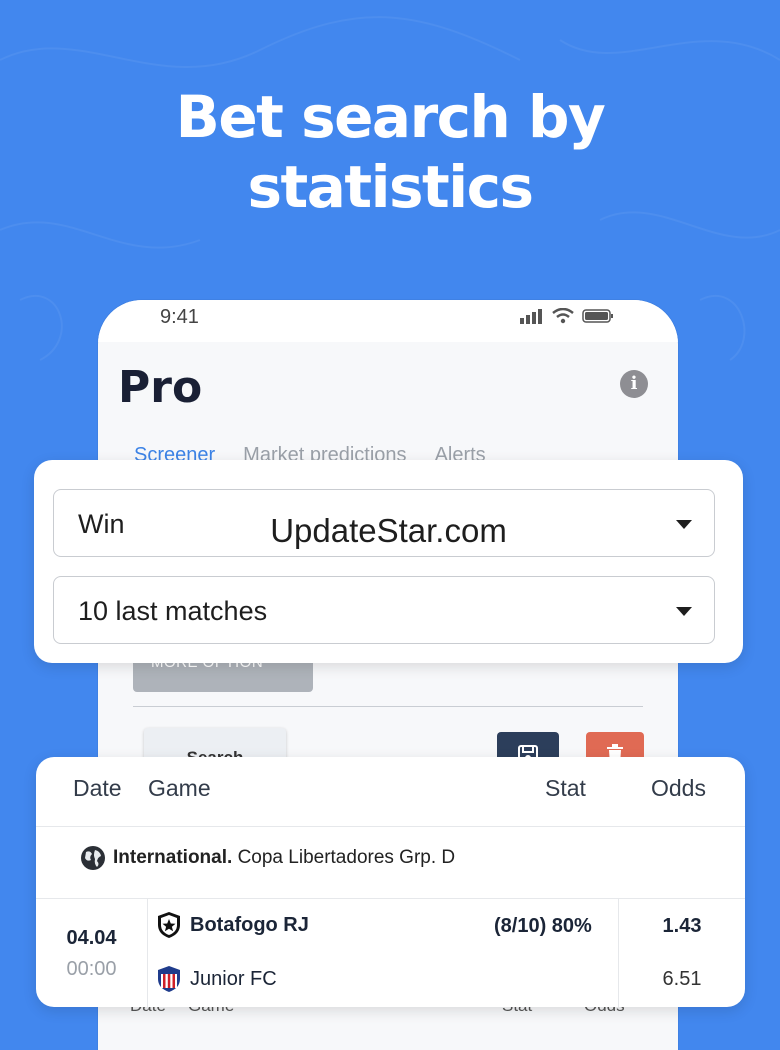 The image size is (780, 1050). Describe the element at coordinates (346, 857) in the screenshot. I see `league-title: Copa Libertadores Grp. D` at that location.